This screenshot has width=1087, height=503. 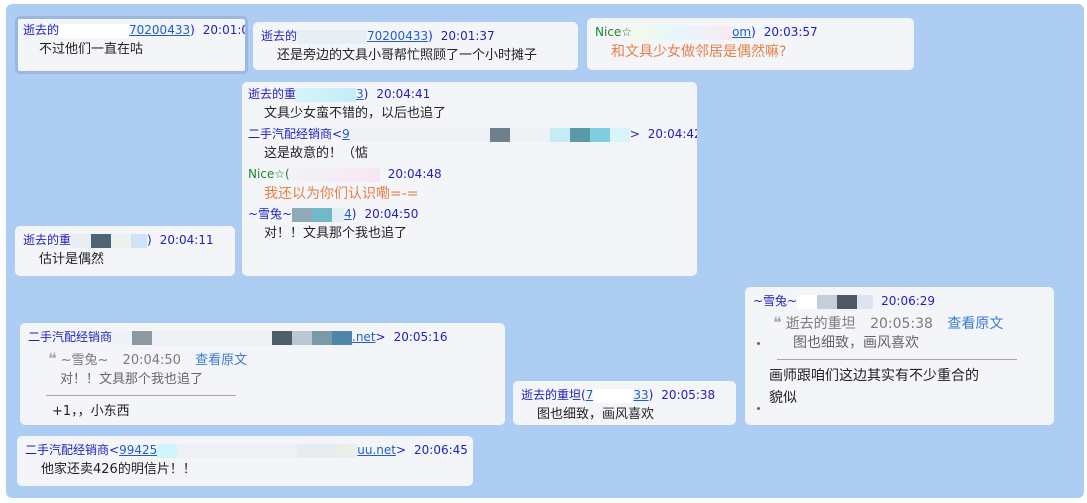 I want to click on timestamp: 20:05:16, so click(x=420, y=337).